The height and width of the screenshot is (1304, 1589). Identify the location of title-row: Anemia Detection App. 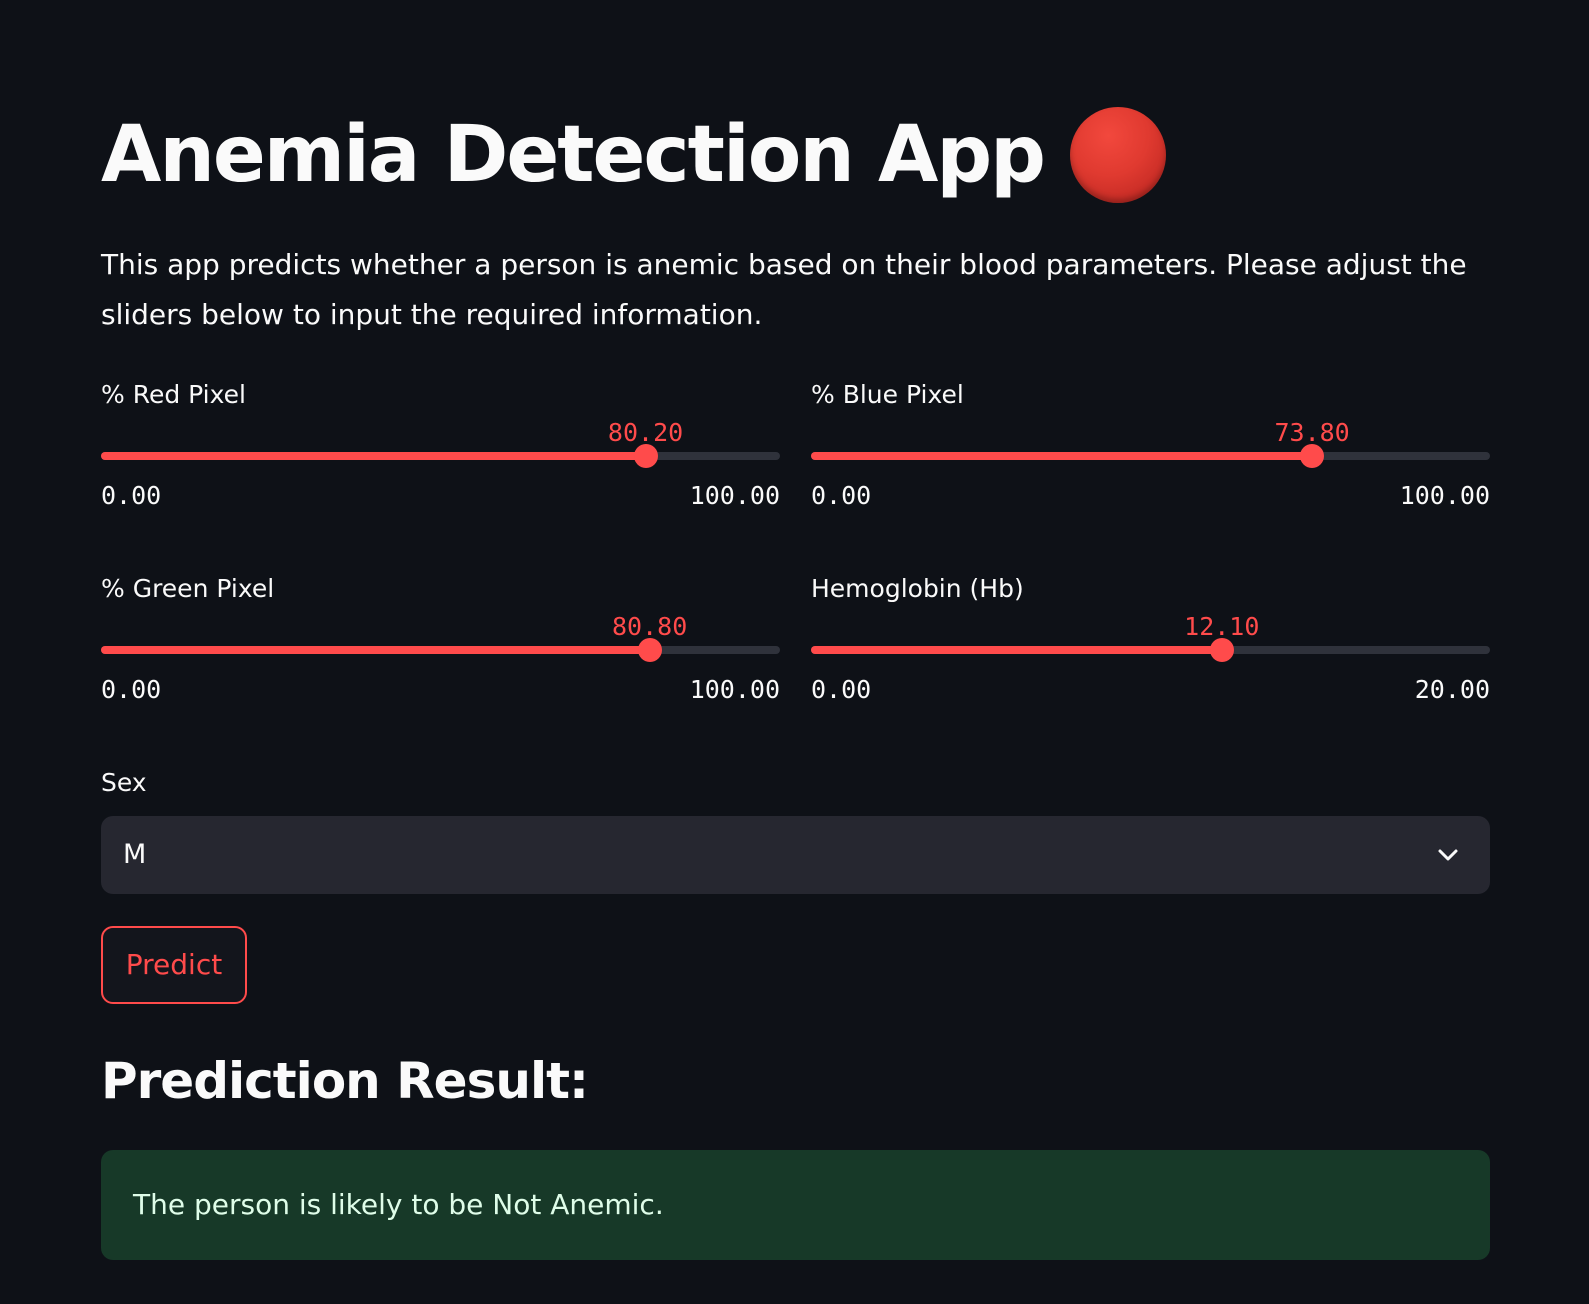
(633, 155).